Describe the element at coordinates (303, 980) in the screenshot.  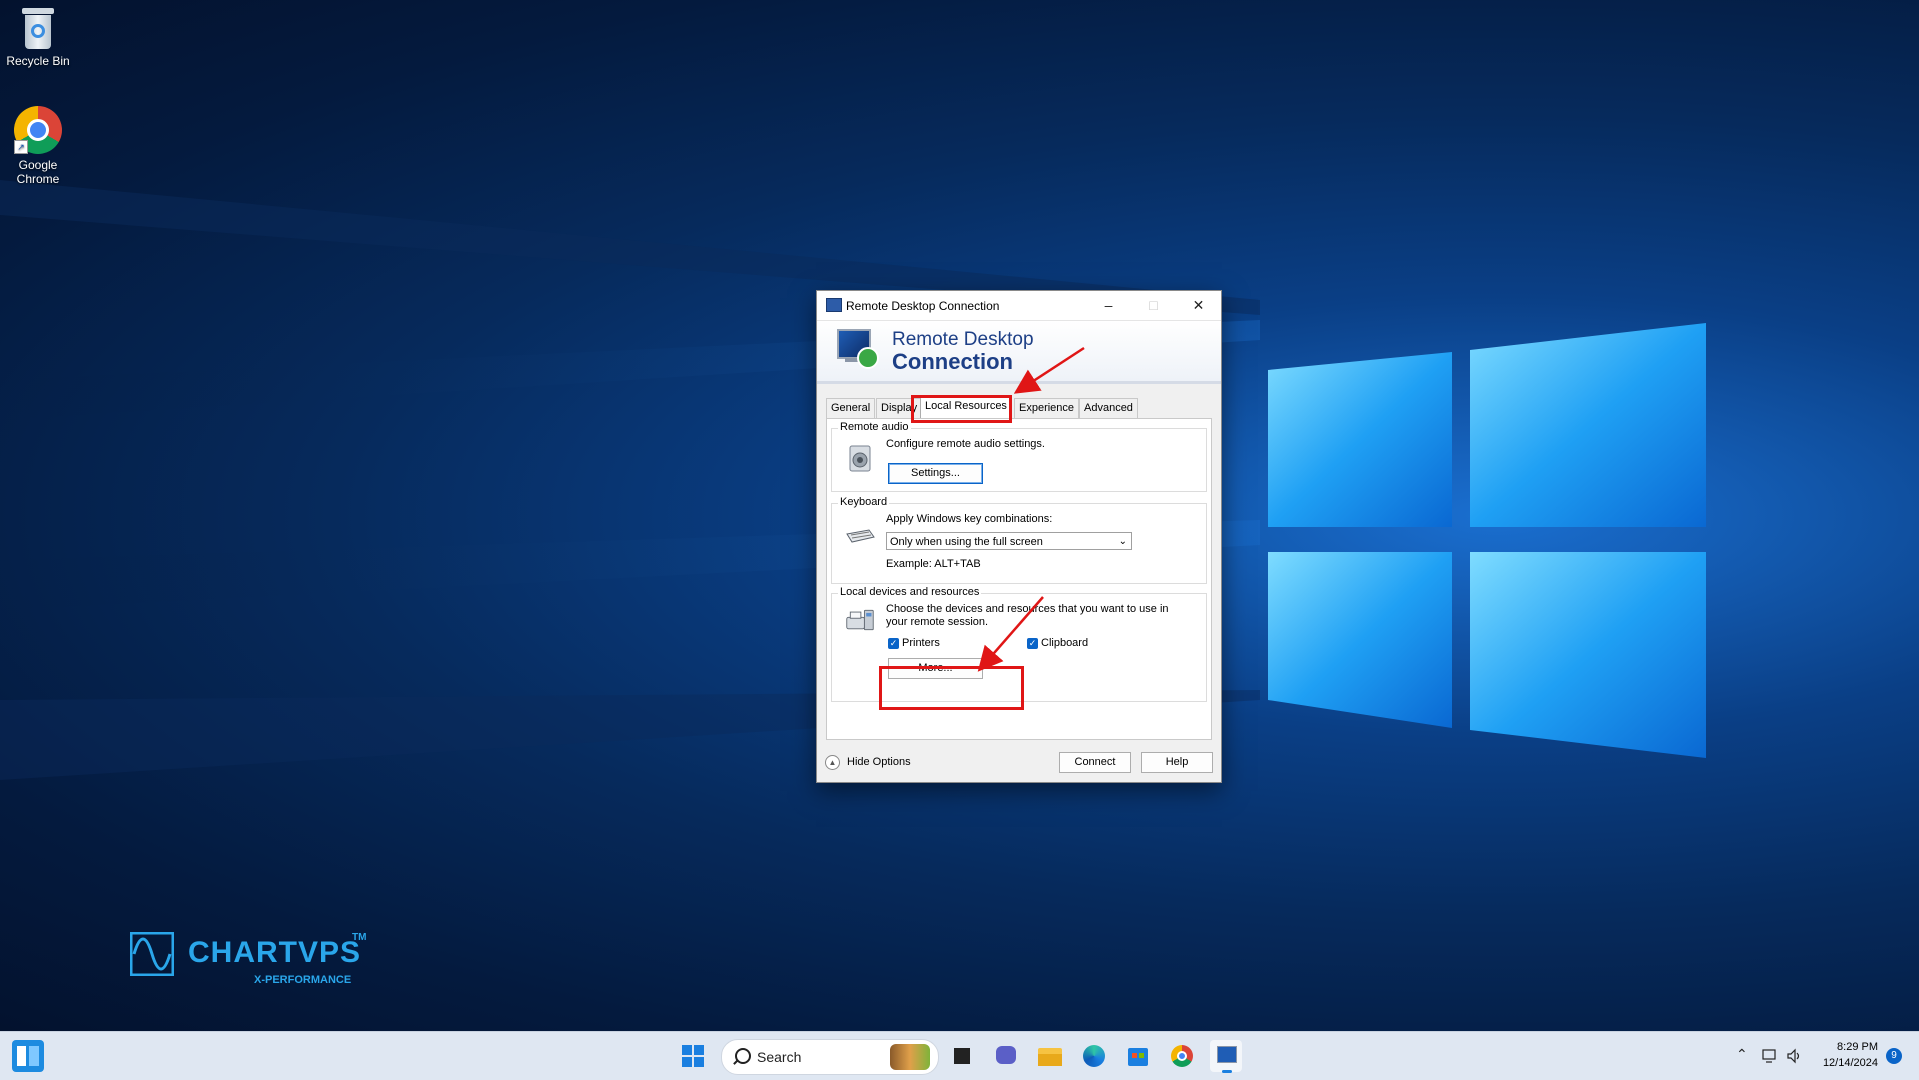
I see `brand-tagline: X-PERFORMANCE` at that location.